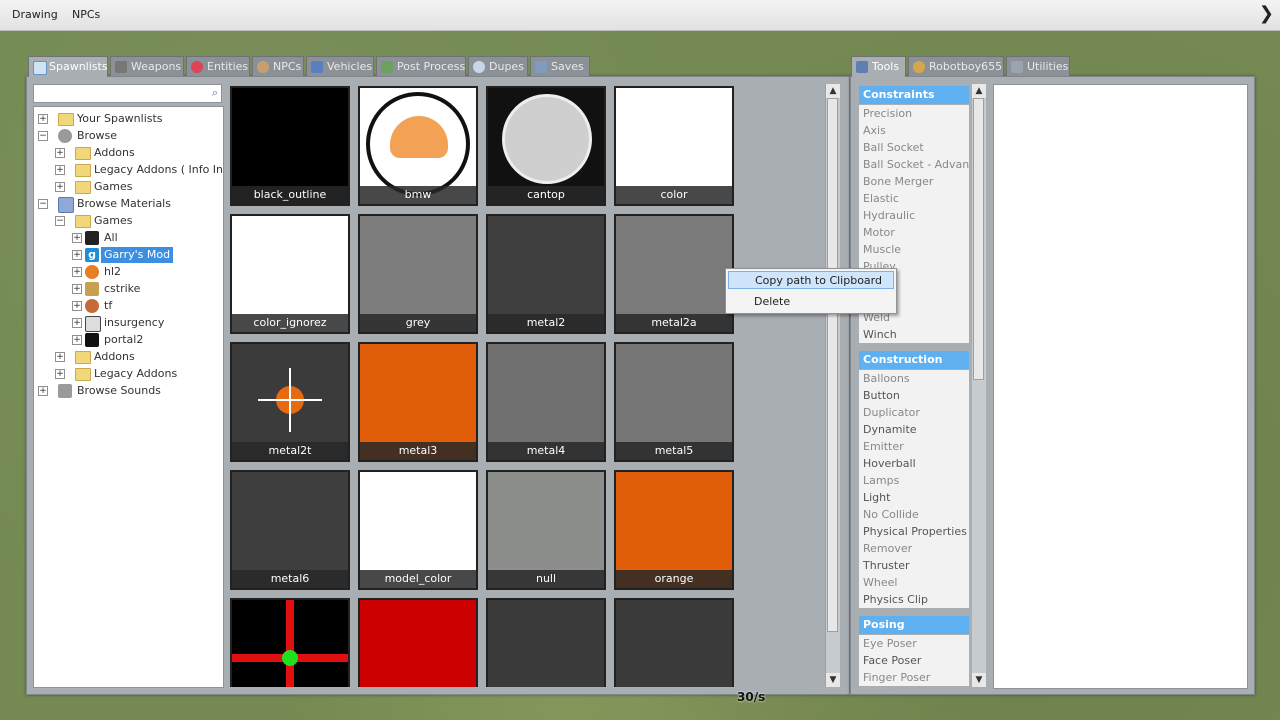 Image resolution: width=1280 pixels, height=720 pixels. I want to click on tool-item: Ball Socket, so click(914, 147).